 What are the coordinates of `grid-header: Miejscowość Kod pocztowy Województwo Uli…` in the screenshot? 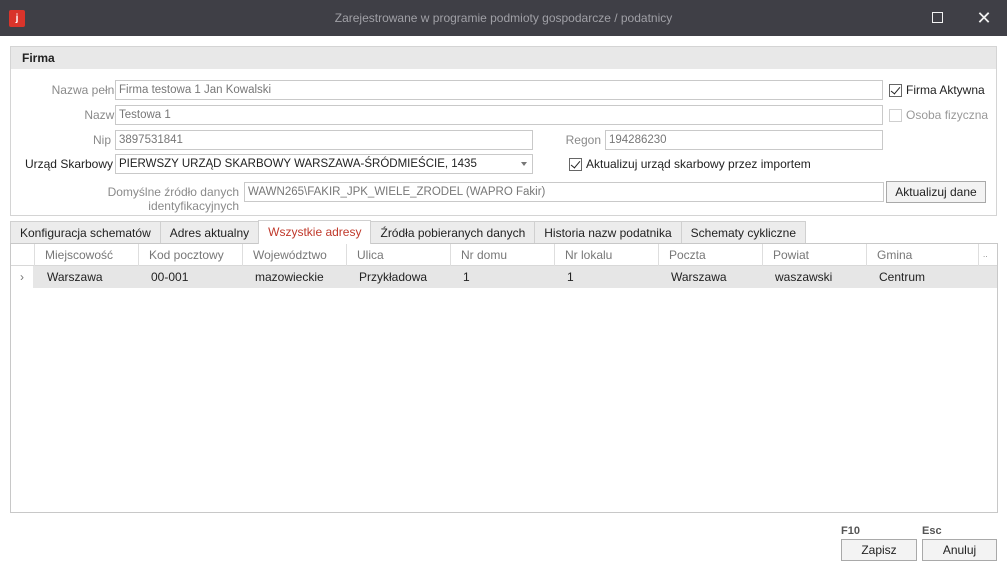 It's located at (504, 255).